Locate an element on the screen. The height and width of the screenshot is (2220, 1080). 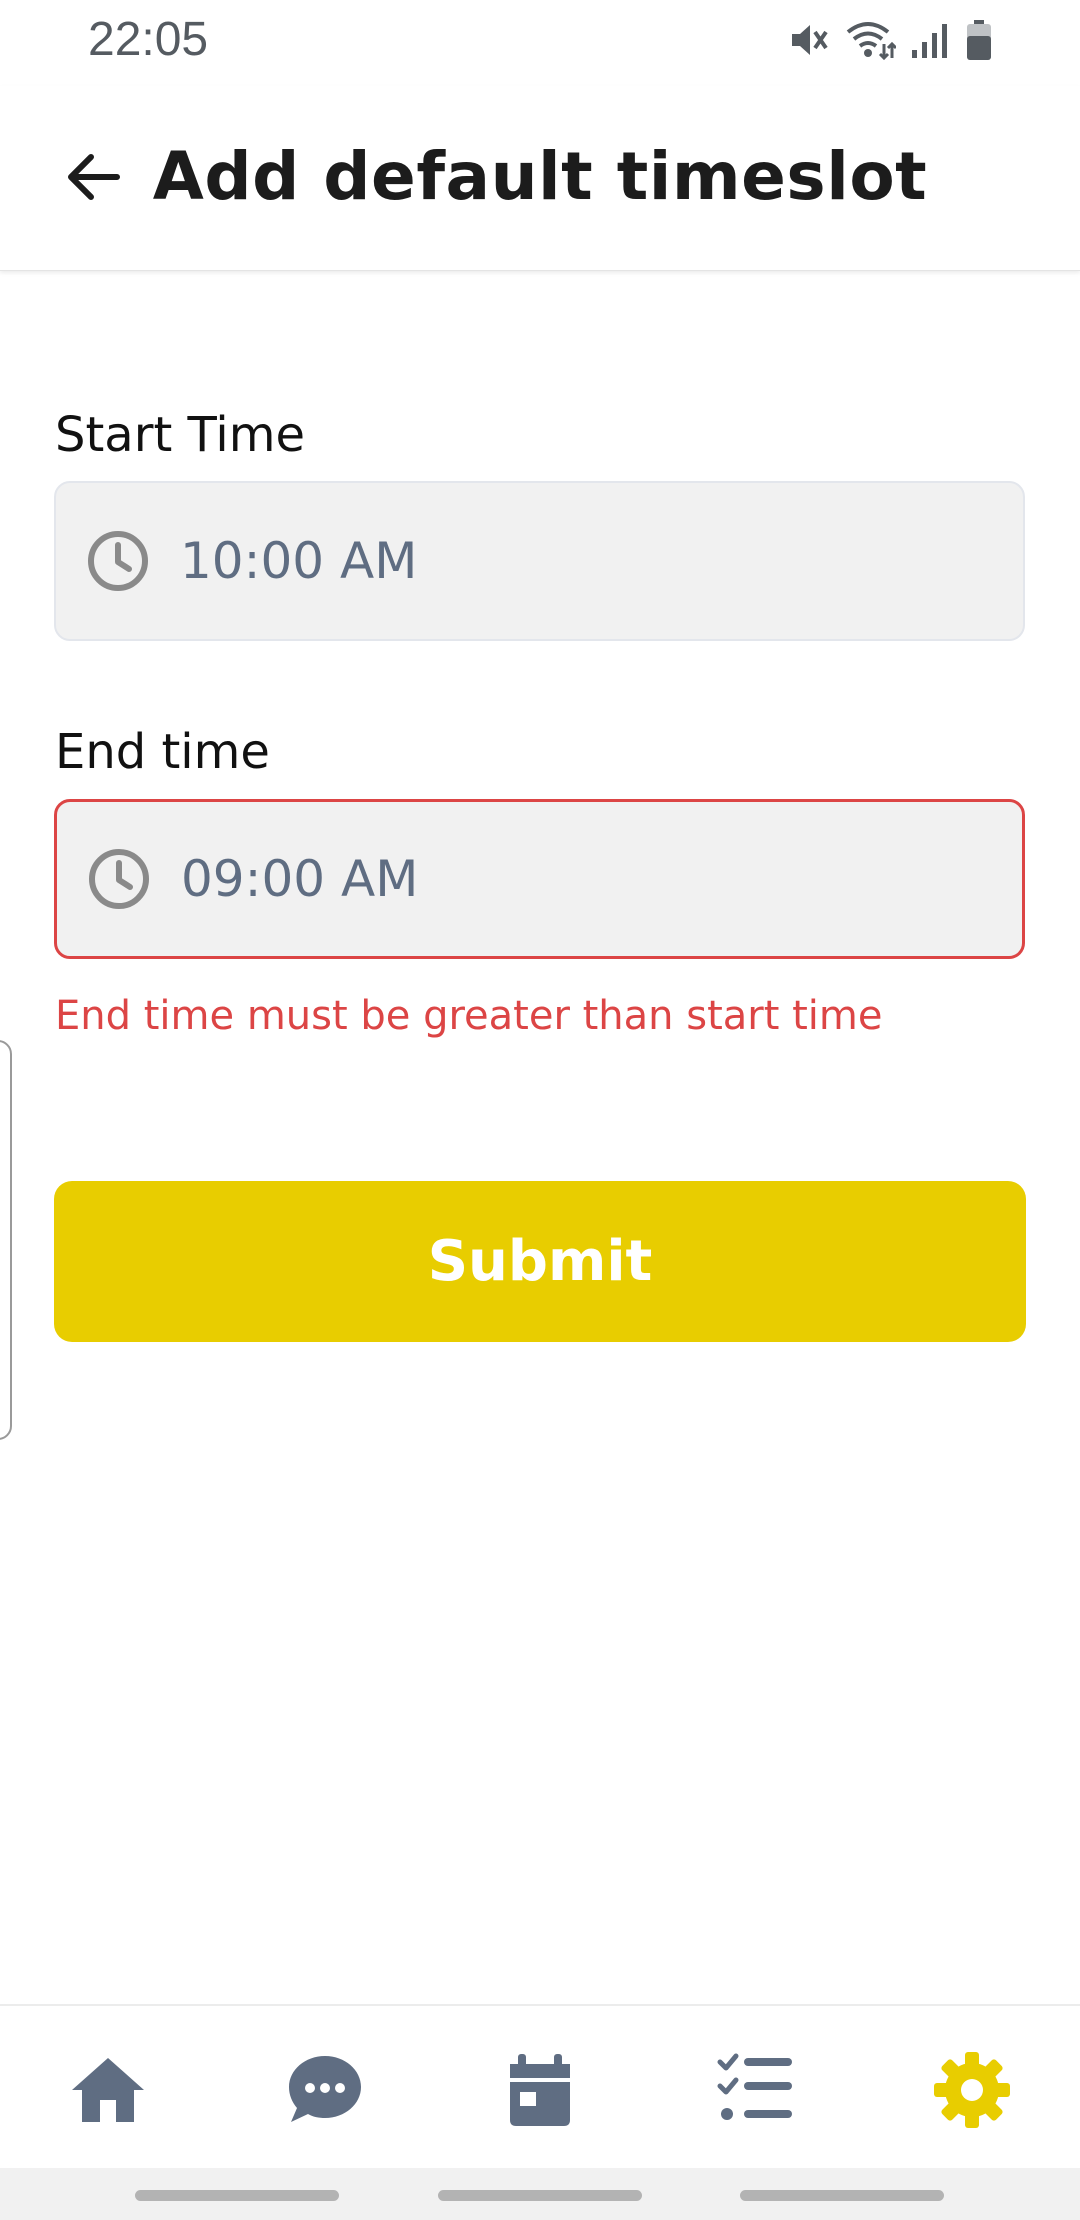
page-title: Add default timeslot is located at coordinates (540, 176).